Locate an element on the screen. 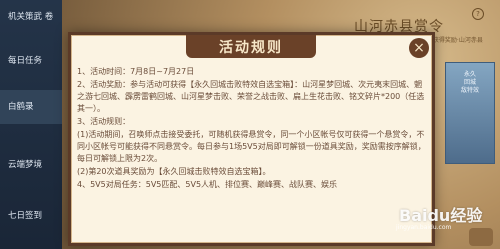 The image size is (500, 249). rule-line-1: 1、活动时间：7月8日~7月27日 is located at coordinates (136, 71).